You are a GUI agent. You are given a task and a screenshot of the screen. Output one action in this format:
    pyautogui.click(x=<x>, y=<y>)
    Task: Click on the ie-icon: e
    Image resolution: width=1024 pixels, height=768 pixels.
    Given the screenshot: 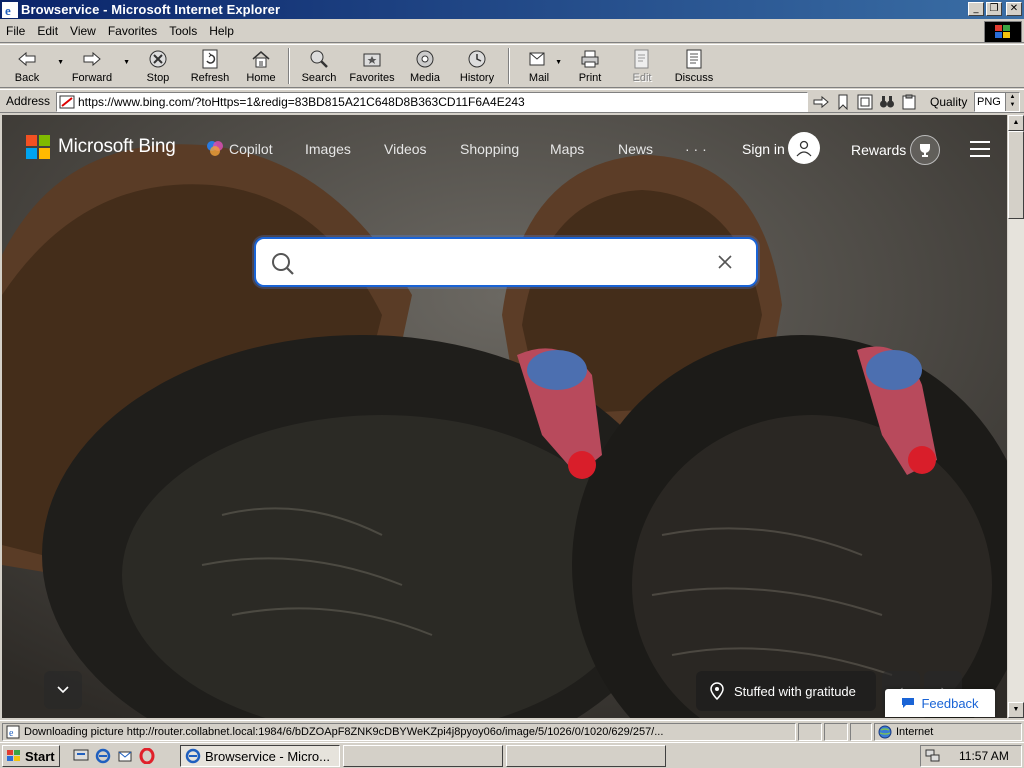 What is the action you would take?
    pyautogui.click(x=10, y=9)
    